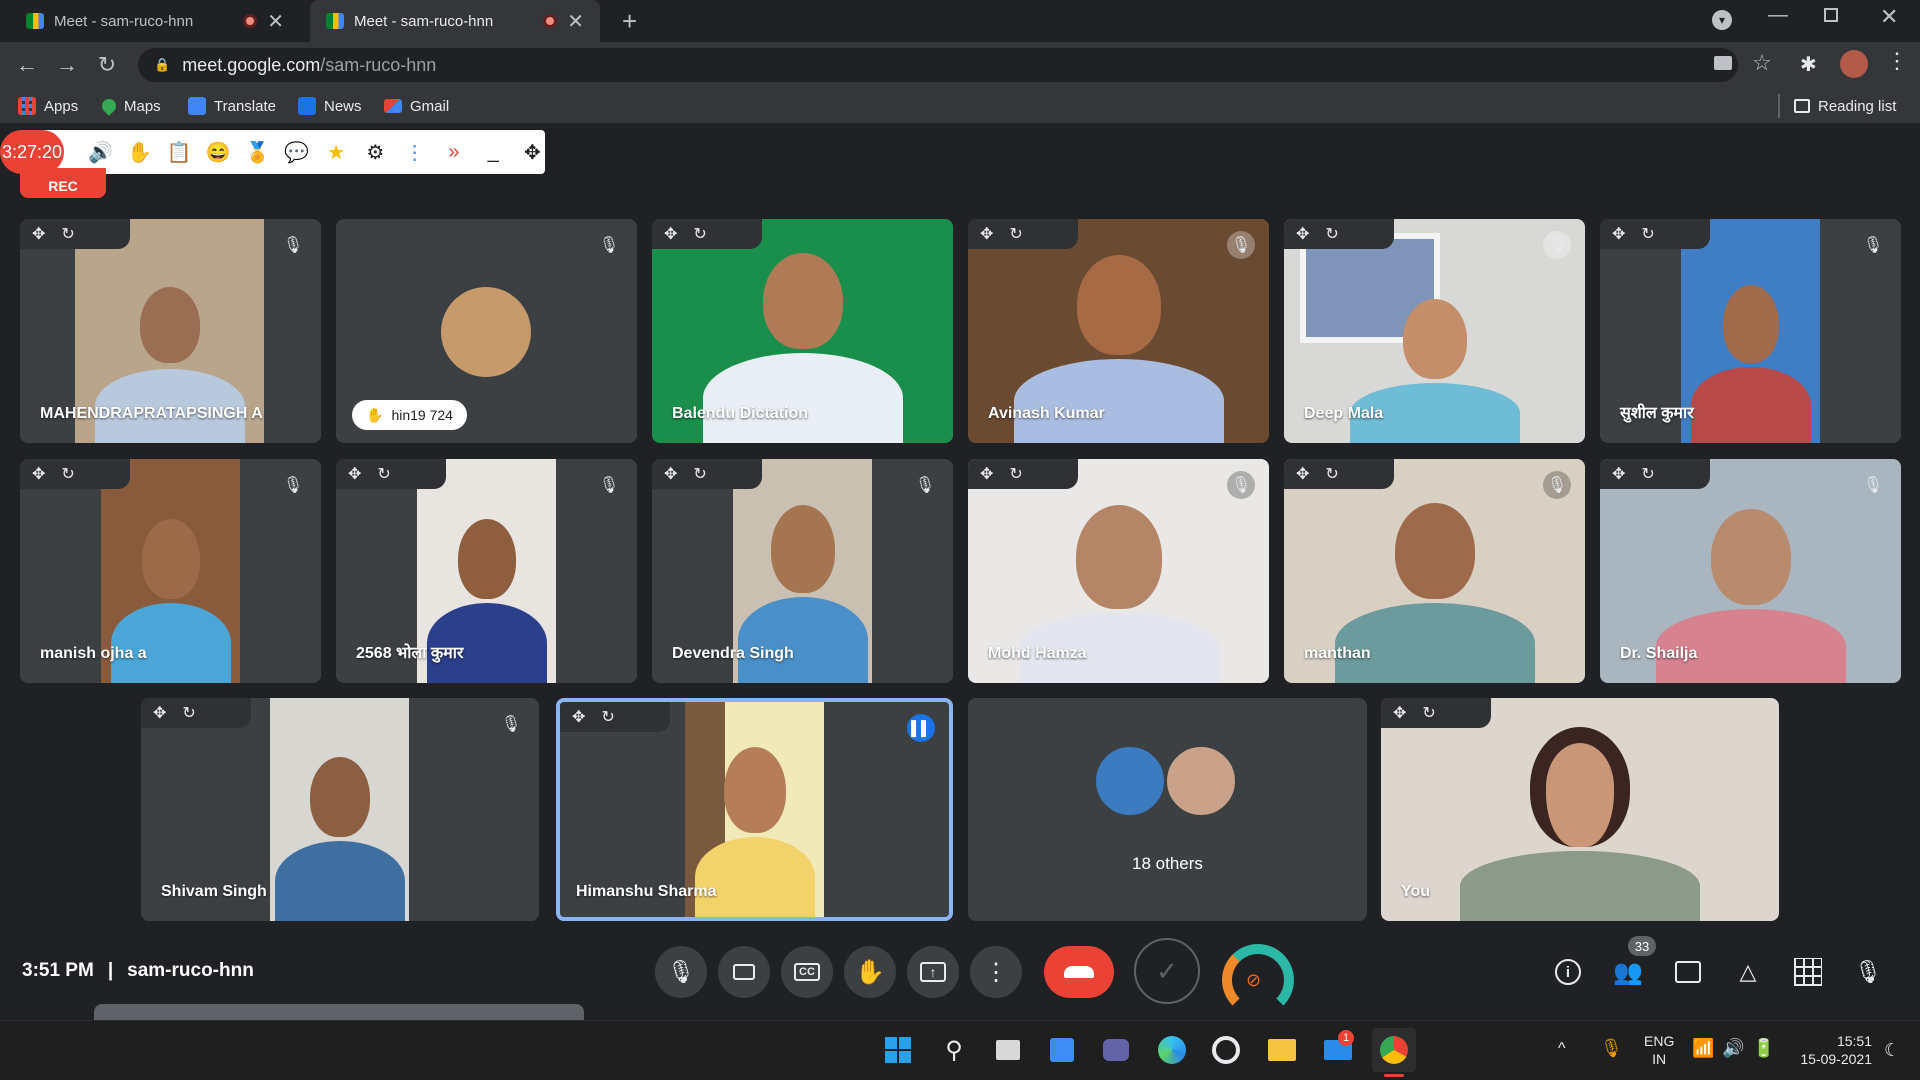 This screenshot has width=1920, height=1080. I want to click on camera-in-use-icon, so click(1723, 63).